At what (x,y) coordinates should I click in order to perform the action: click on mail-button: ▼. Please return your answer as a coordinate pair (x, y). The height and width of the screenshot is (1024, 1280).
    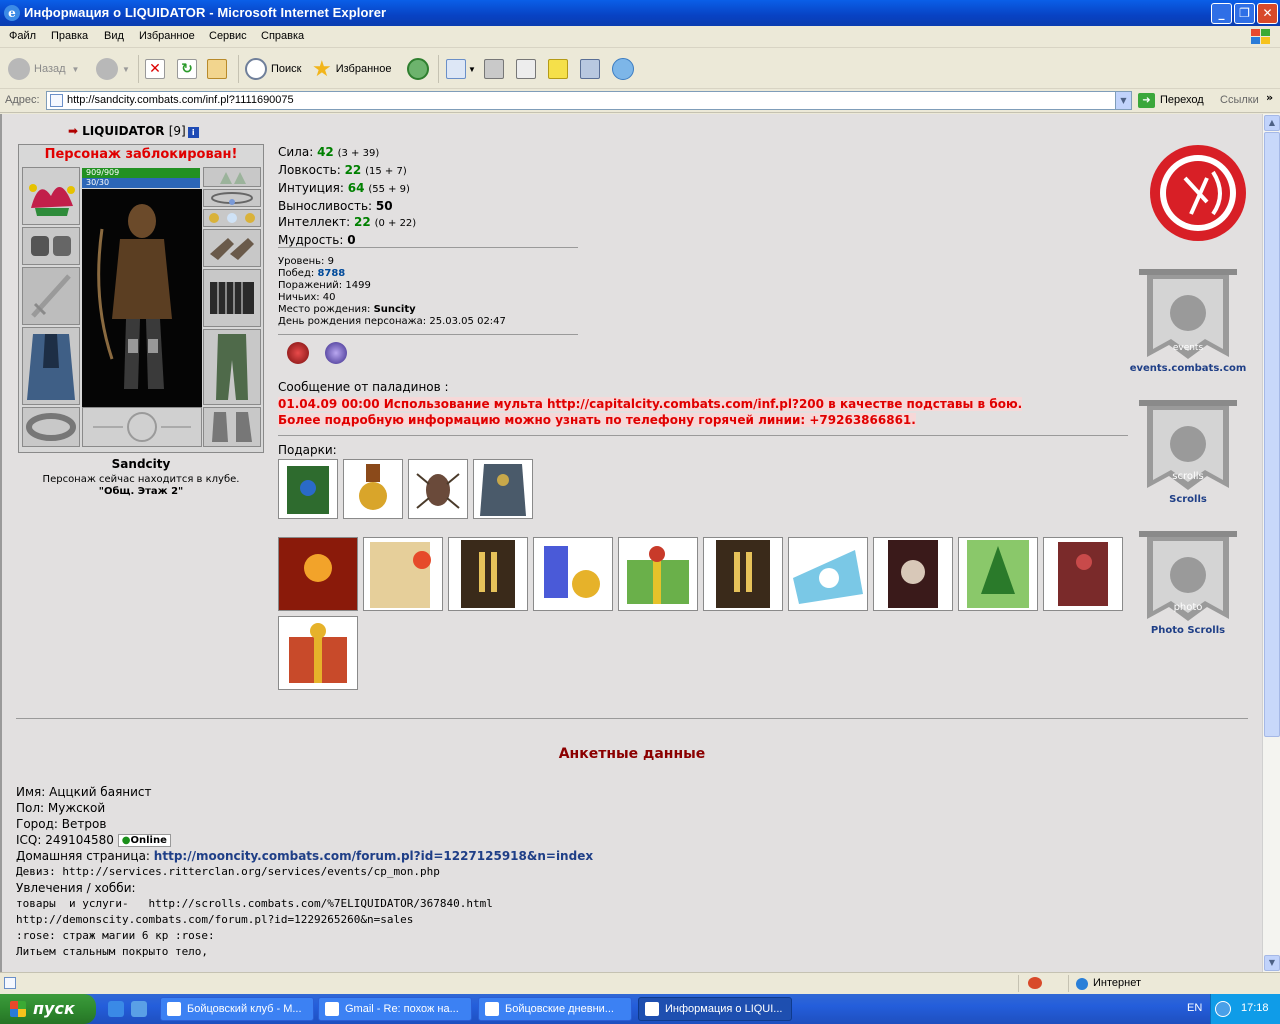
    Looking at the image, I should click on (461, 69).